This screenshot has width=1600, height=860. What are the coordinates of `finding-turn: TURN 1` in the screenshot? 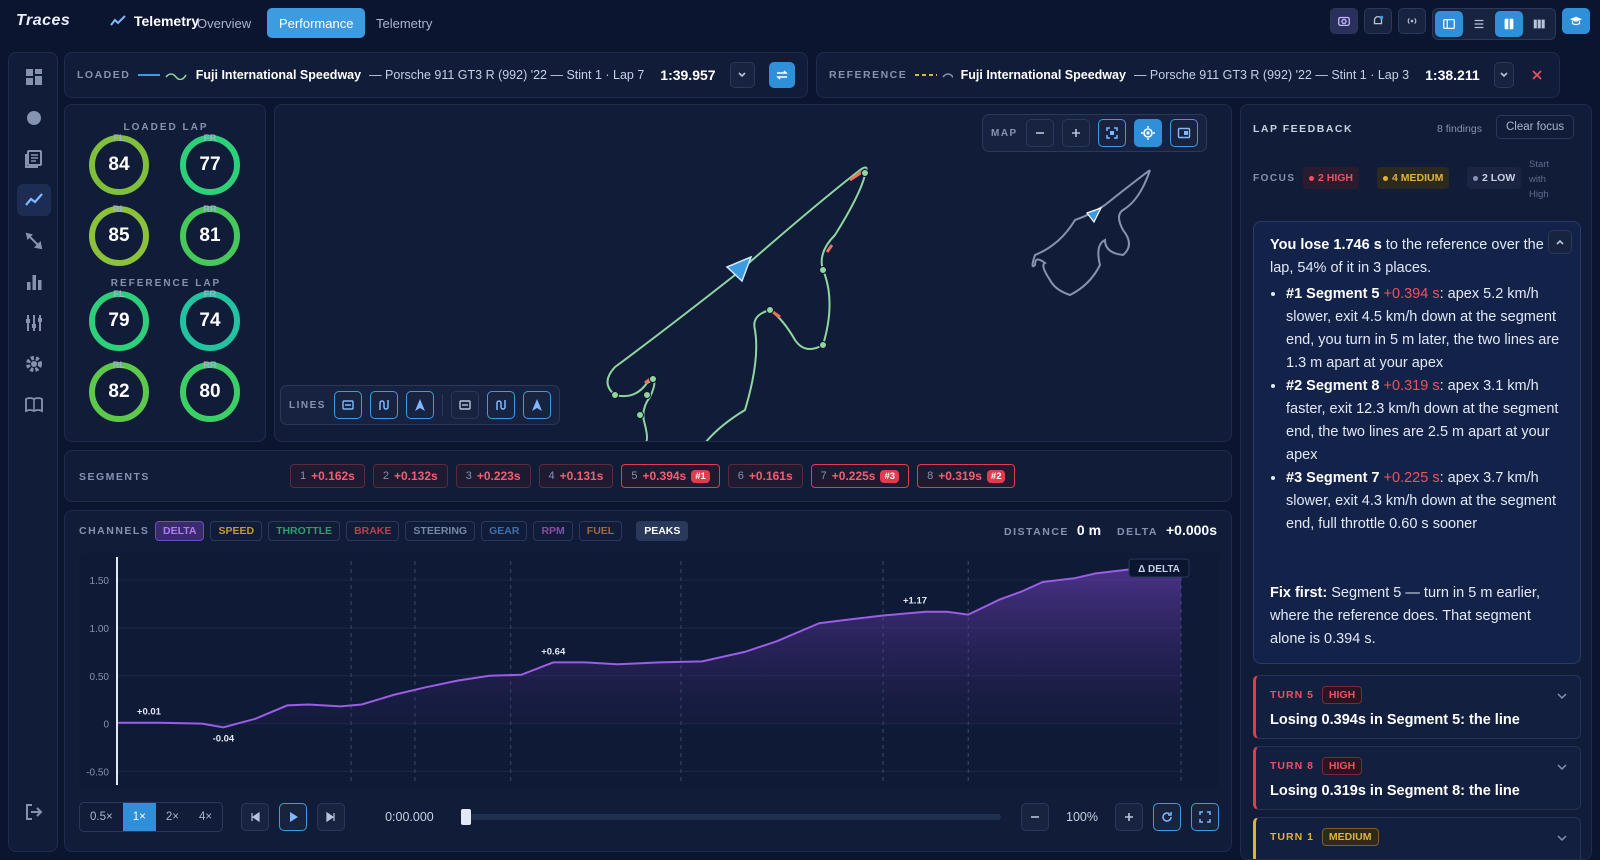 It's located at (1292, 837).